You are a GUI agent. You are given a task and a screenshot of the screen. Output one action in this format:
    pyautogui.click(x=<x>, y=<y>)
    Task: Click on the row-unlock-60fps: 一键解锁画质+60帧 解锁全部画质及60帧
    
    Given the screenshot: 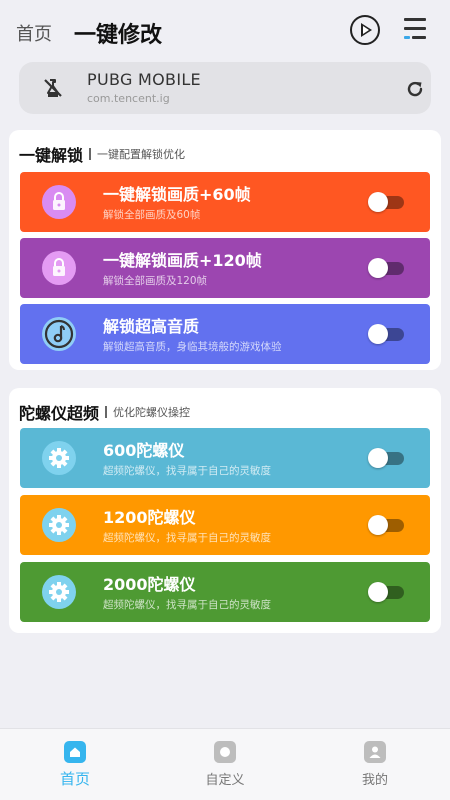 What is the action you would take?
    pyautogui.click(x=225, y=202)
    